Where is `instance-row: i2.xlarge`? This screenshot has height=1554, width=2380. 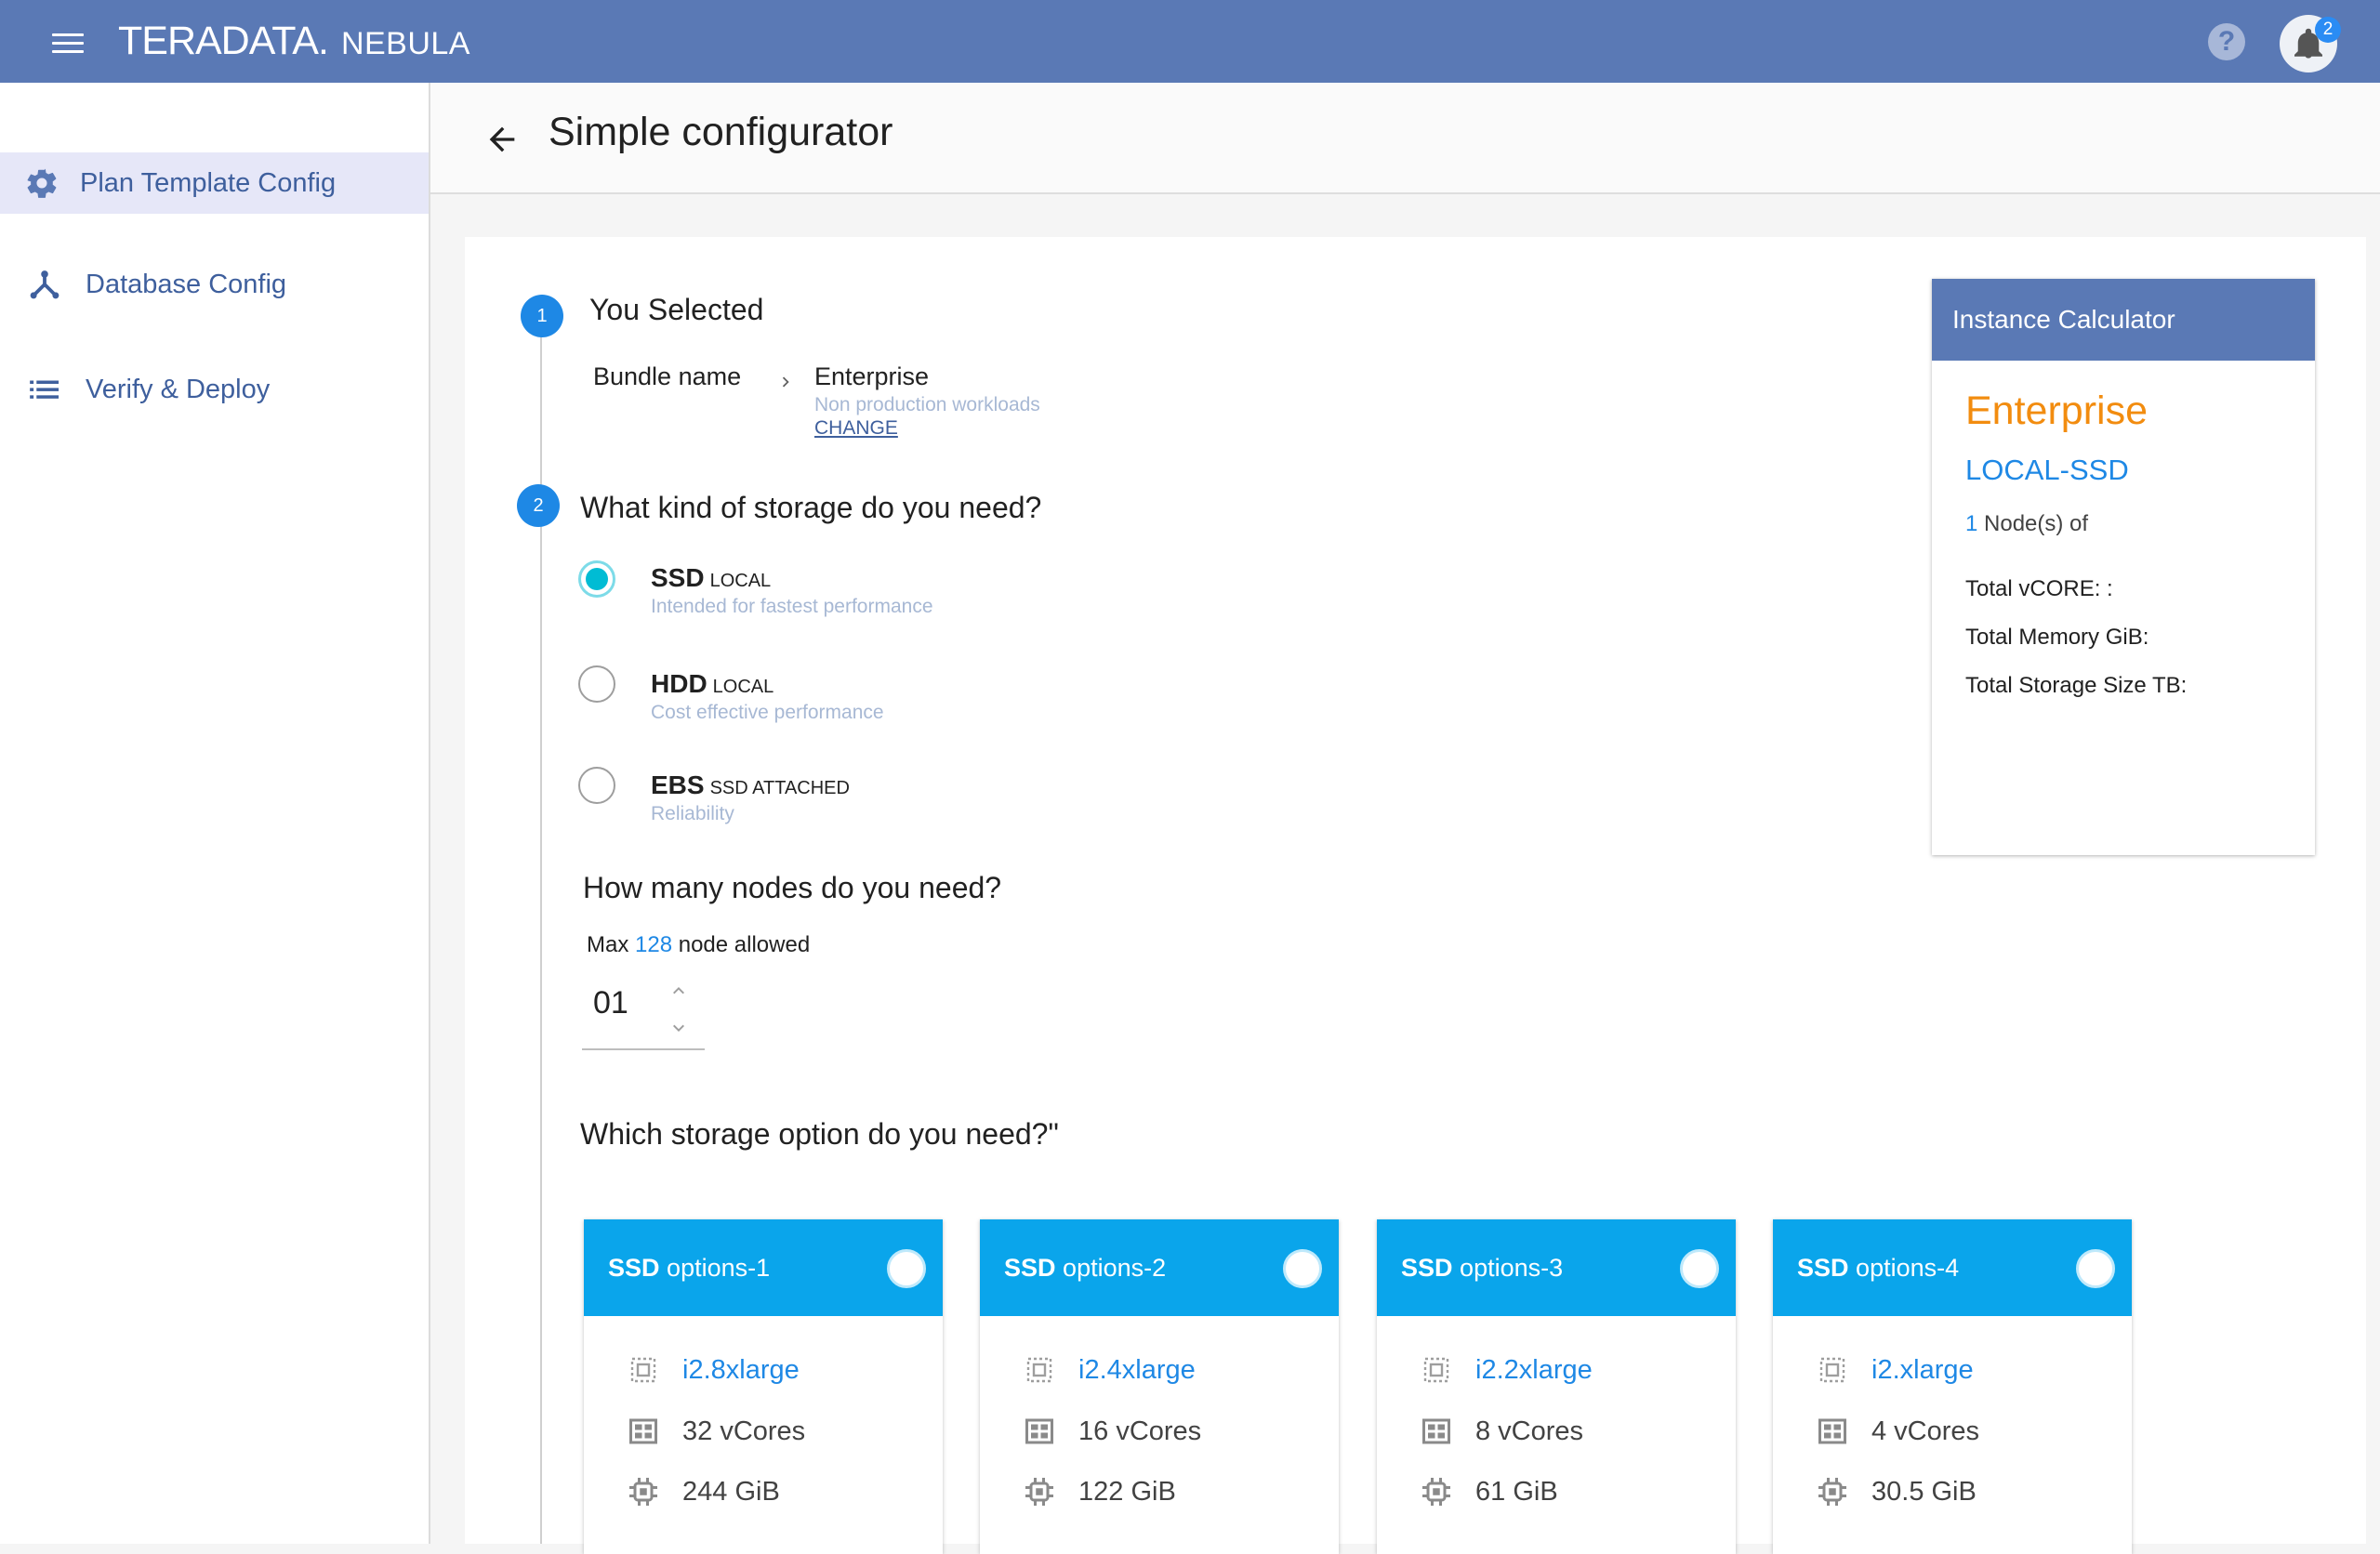 instance-row: i2.xlarge is located at coordinates (1895, 1370).